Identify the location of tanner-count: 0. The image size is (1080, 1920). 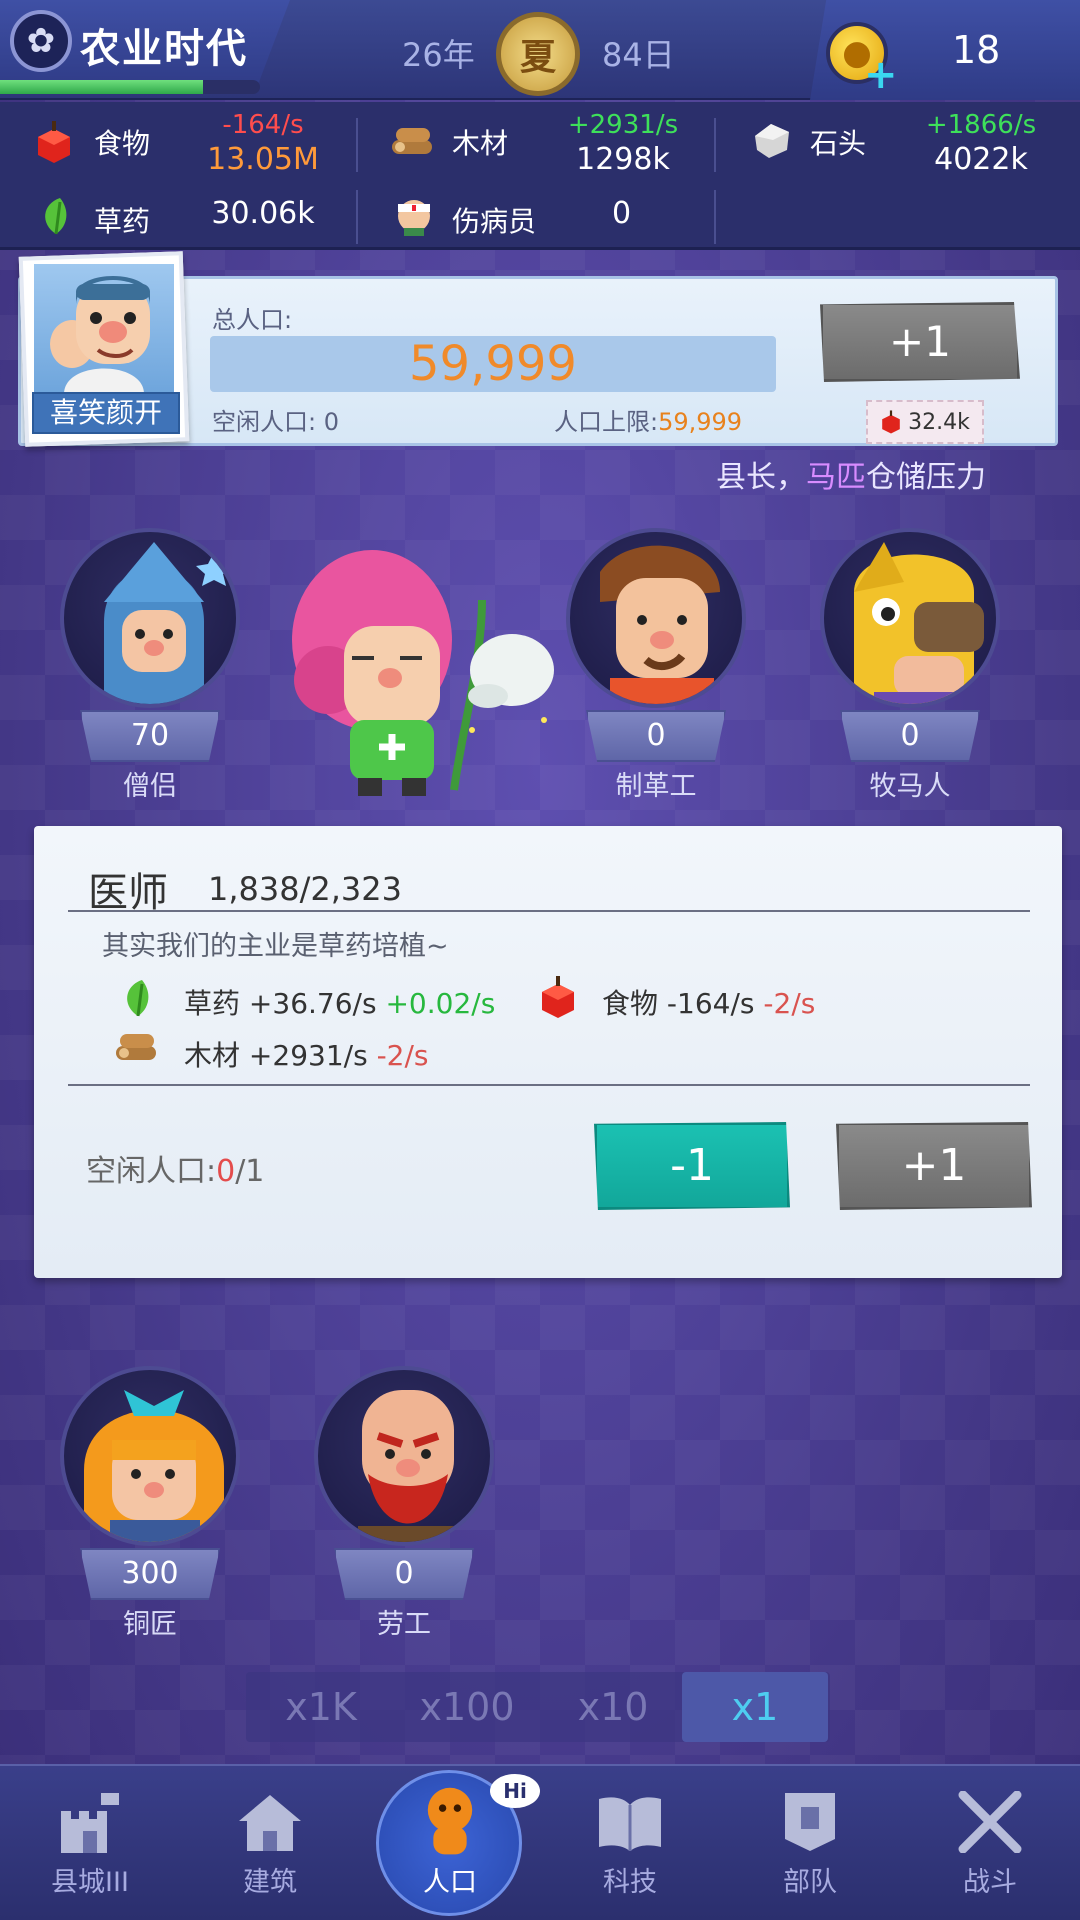
(656, 736).